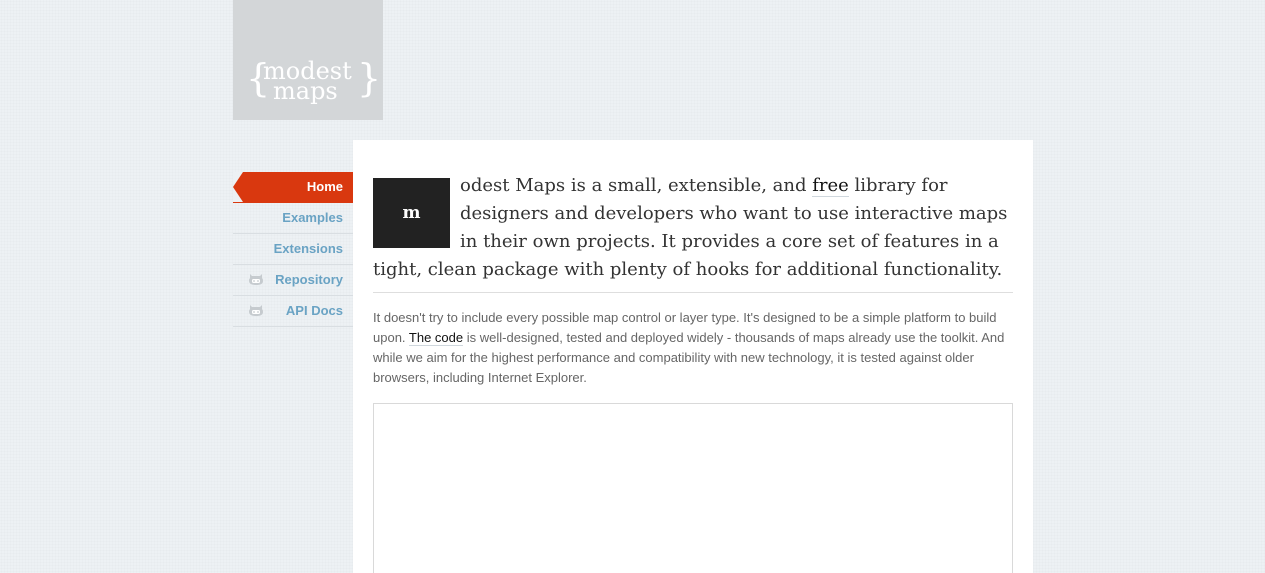 The width and height of the screenshot is (1265, 573). Describe the element at coordinates (436, 338) in the screenshot. I see `the-code-link: The code` at that location.